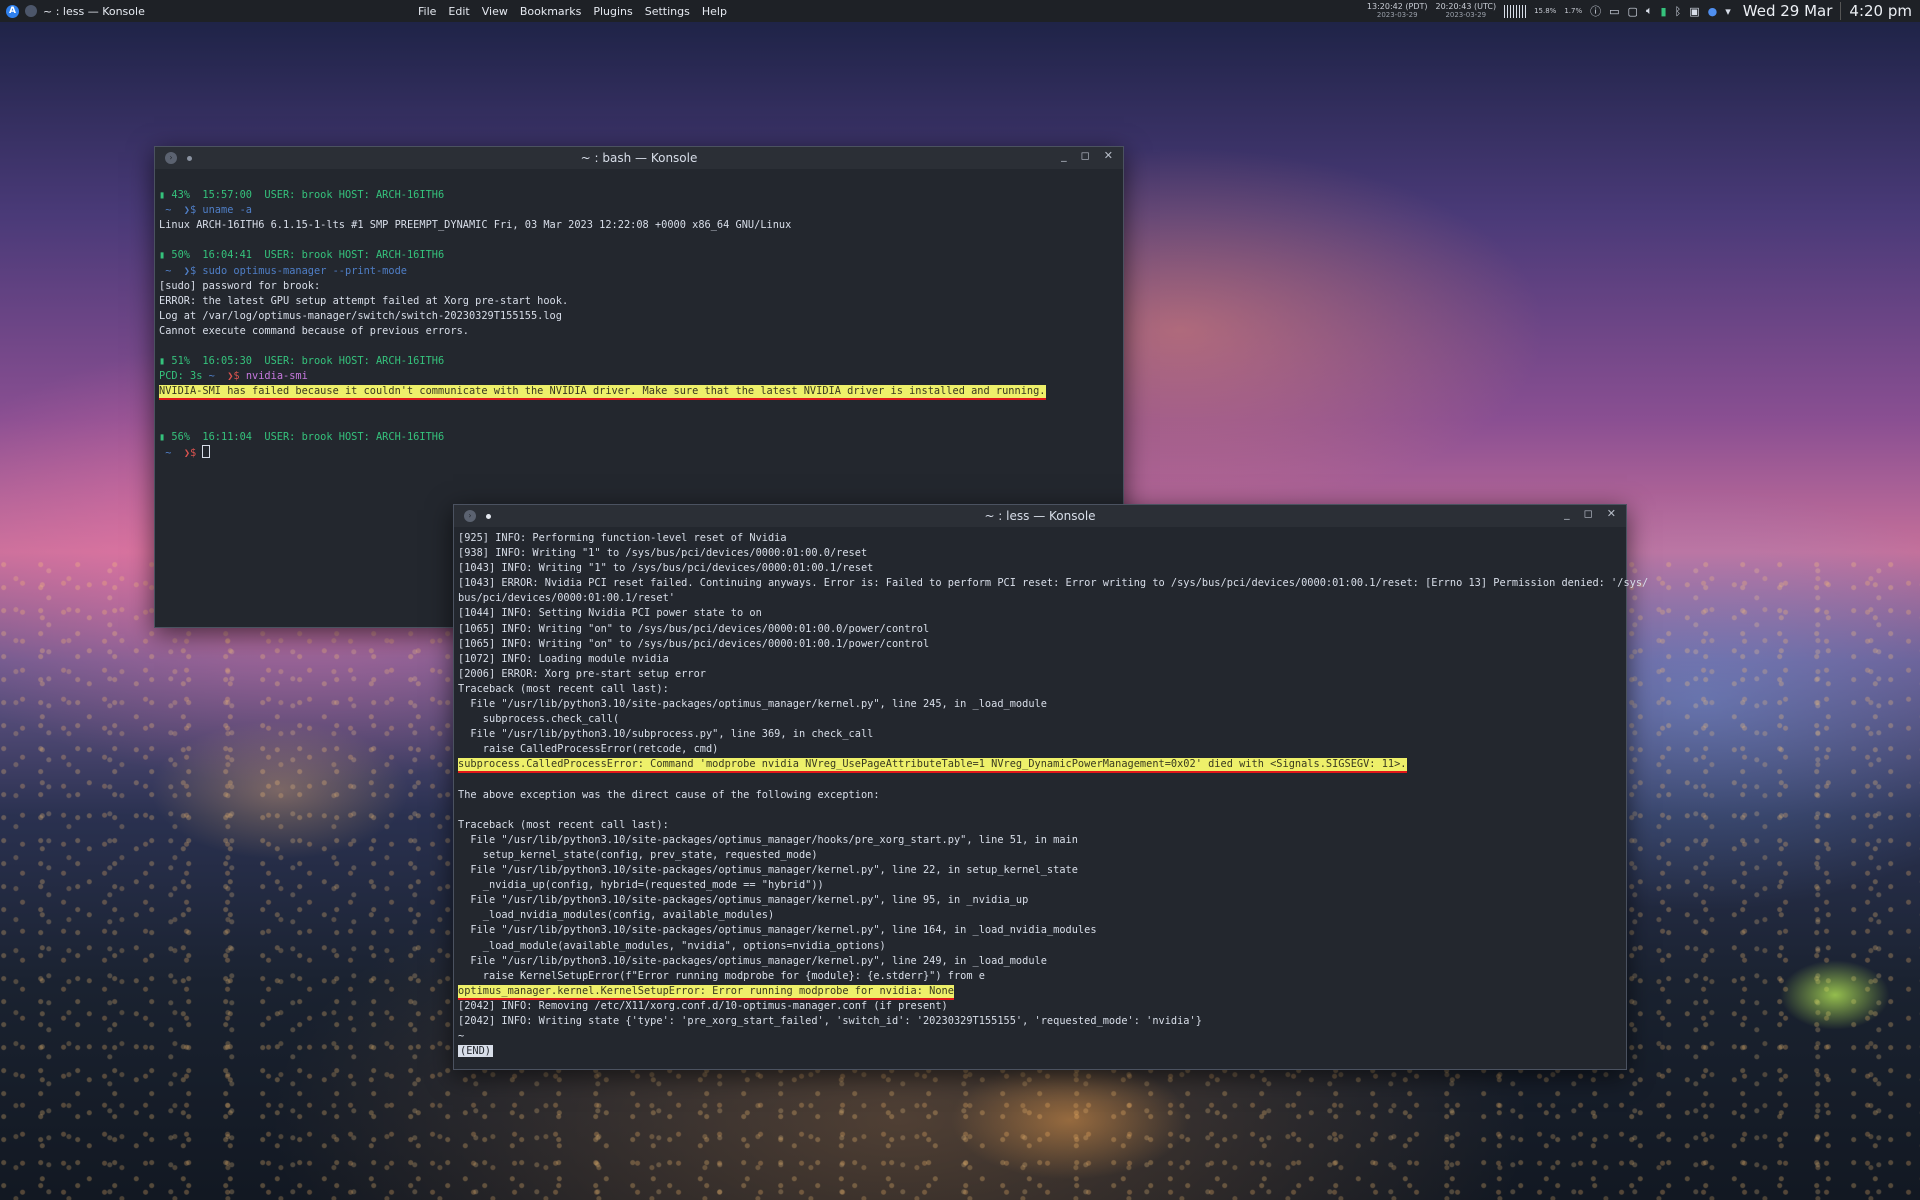 The width and height of the screenshot is (1920, 1200). What do you see at coordinates (639, 158) in the screenshot?
I see `bash-window-titlebar: › ~ : bash — Konsole _ ◻ ✕` at bounding box center [639, 158].